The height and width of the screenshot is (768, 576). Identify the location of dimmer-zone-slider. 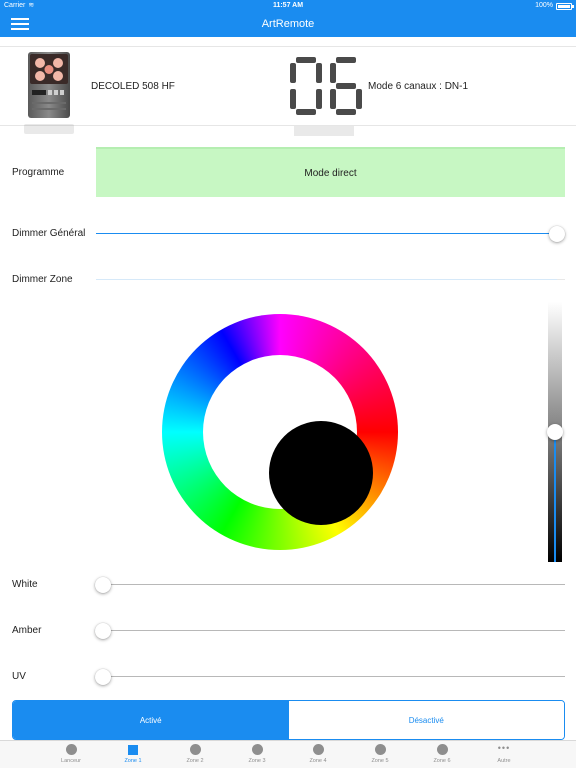
(330, 280).